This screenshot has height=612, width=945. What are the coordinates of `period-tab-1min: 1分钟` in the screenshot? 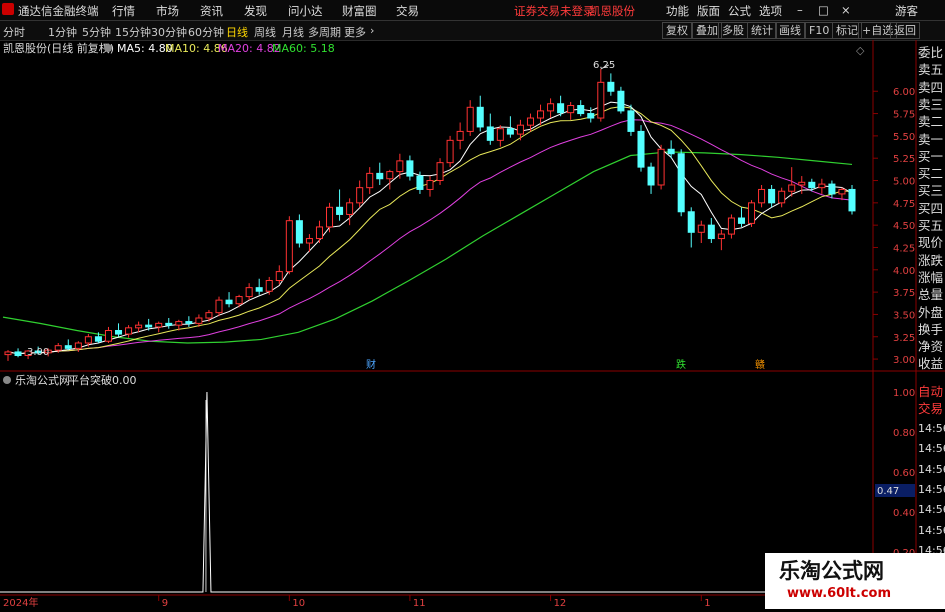 It's located at (62, 32).